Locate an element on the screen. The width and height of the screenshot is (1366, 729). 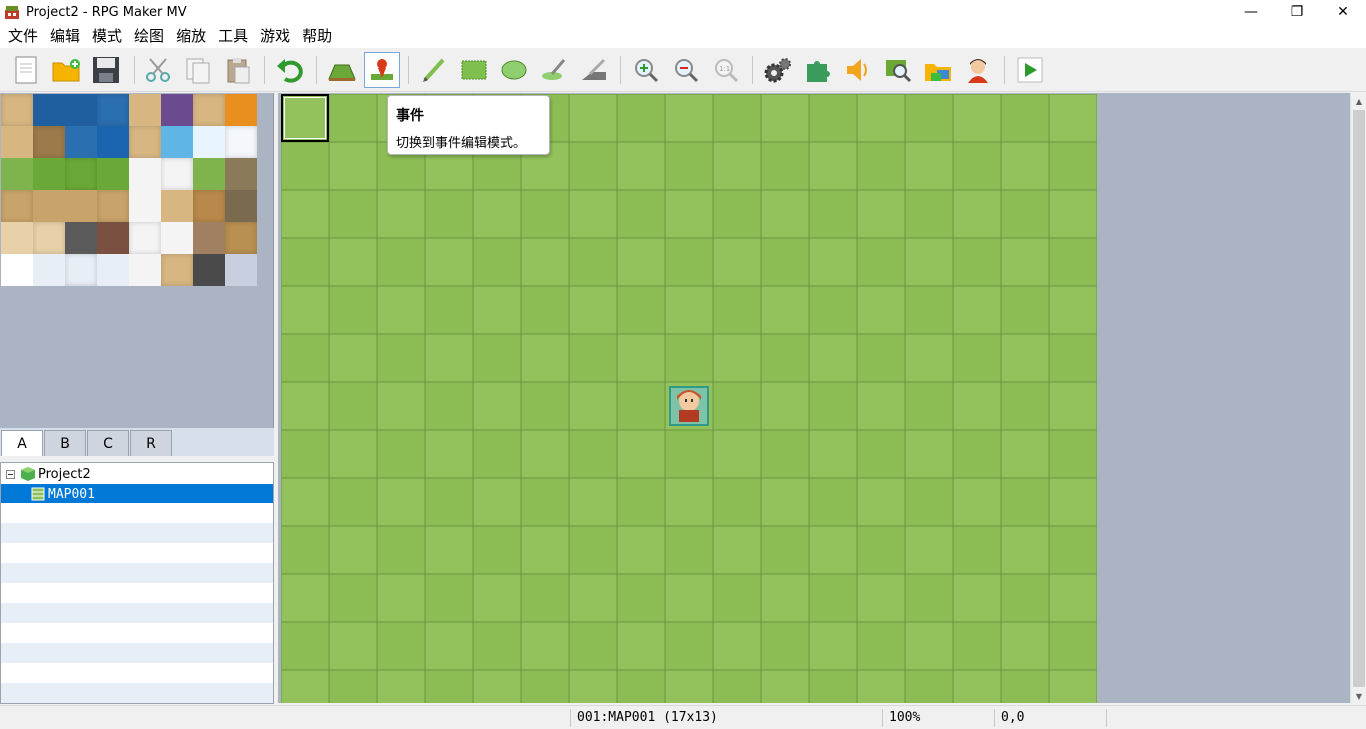
ellipse-button is located at coordinates (514, 70).